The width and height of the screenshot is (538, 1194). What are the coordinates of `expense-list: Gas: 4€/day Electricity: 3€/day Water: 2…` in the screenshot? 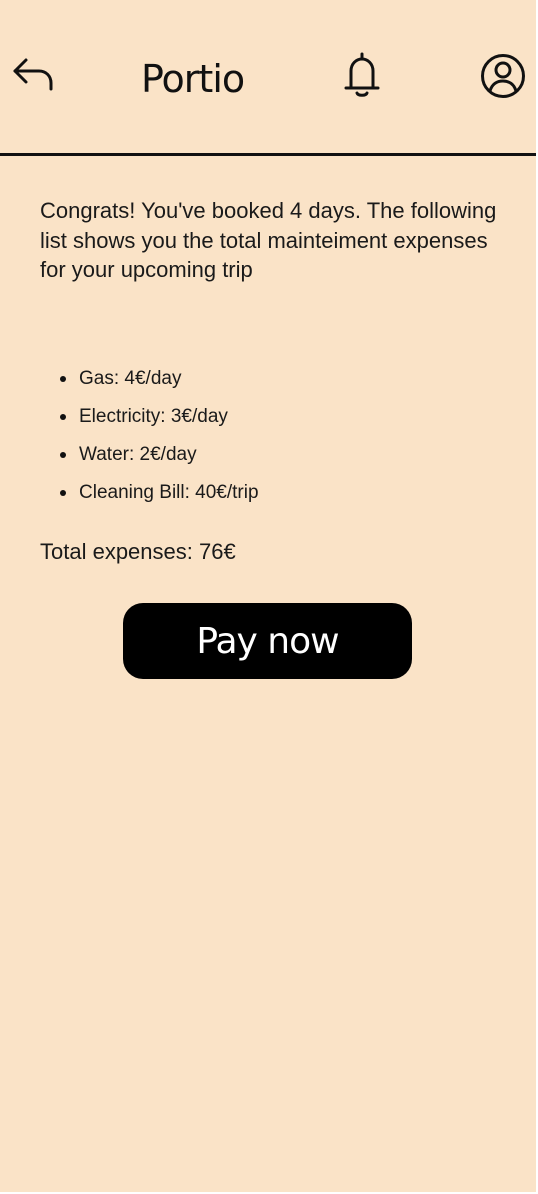 It's located at (159, 436).